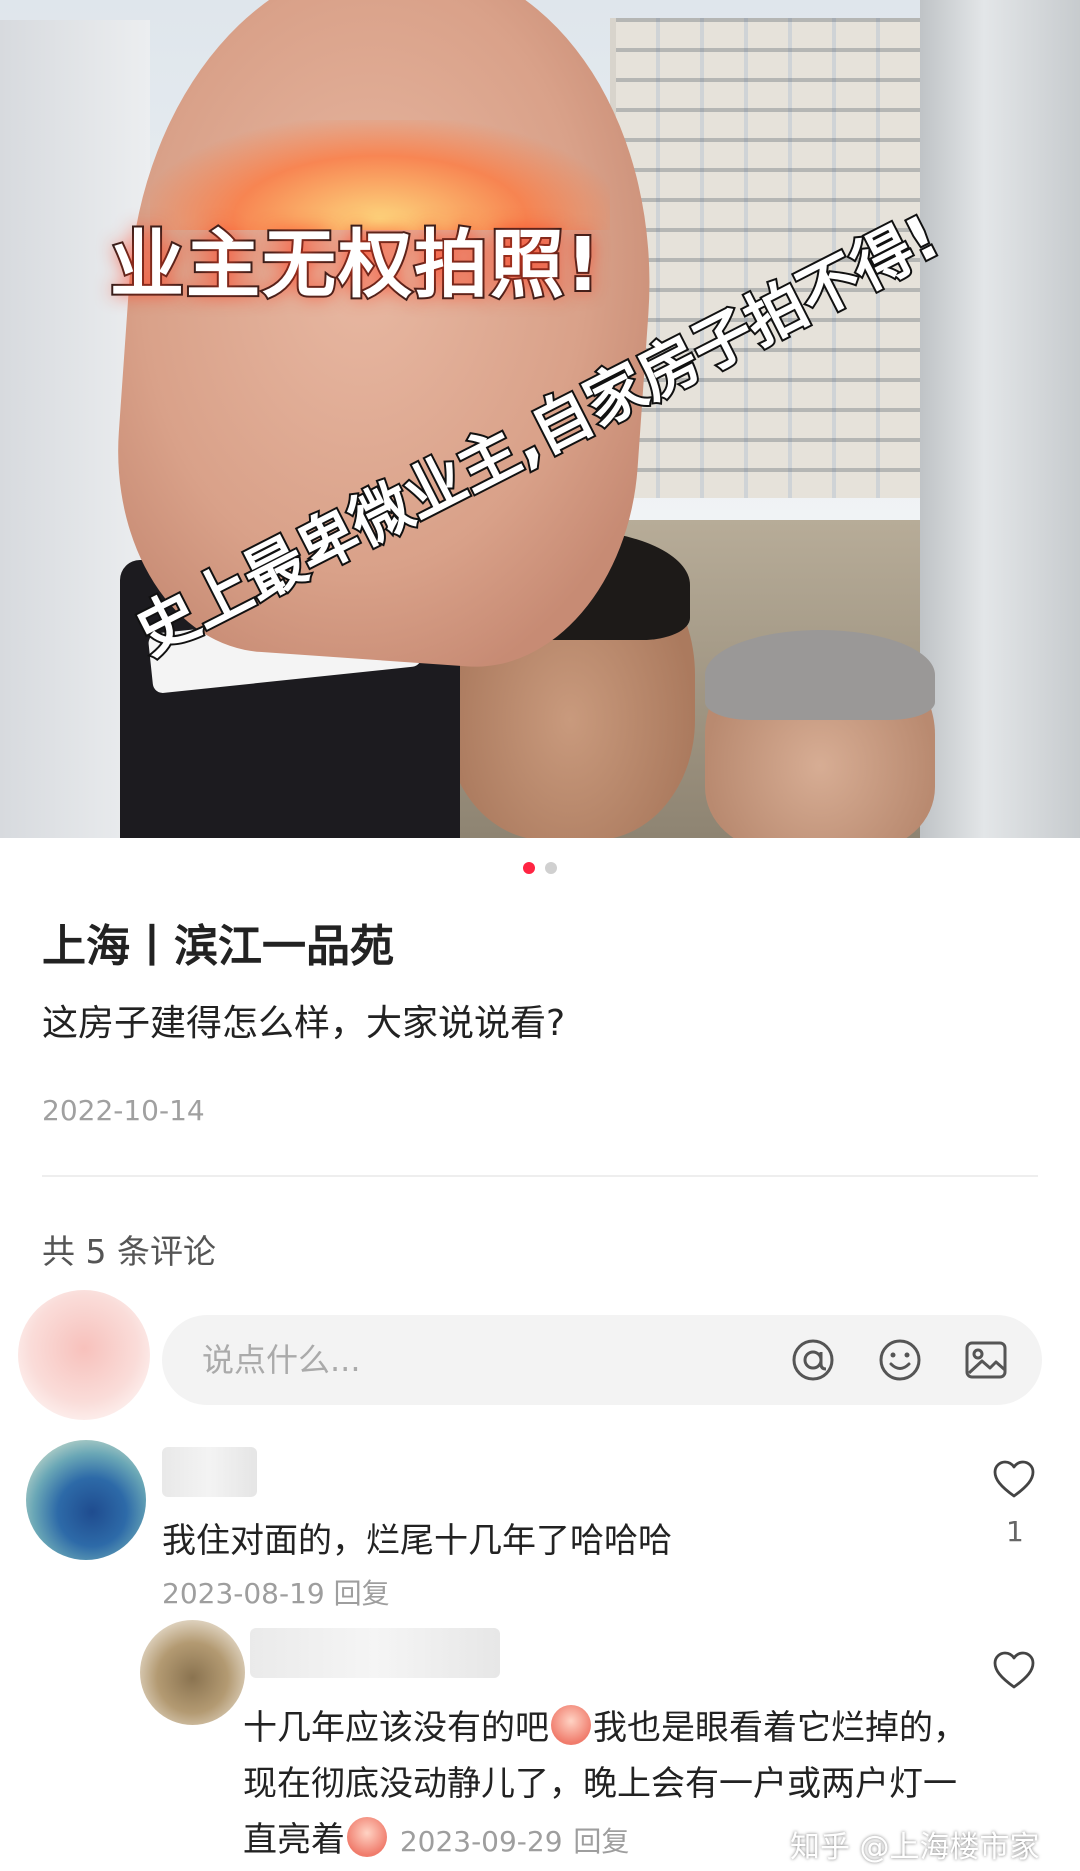 The image size is (1080, 1871). What do you see at coordinates (86, 1500) in the screenshot?
I see `commenter-avatar` at bounding box center [86, 1500].